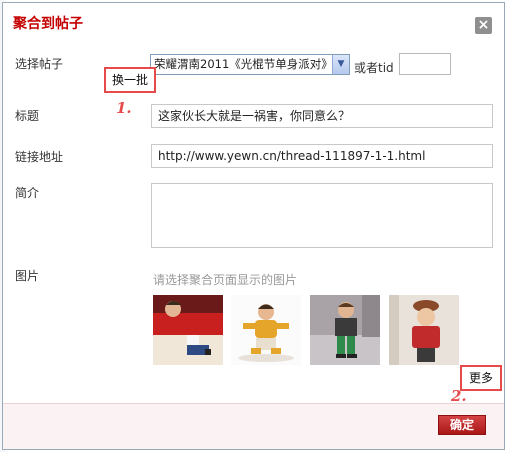  What do you see at coordinates (39, 157) in the screenshot?
I see `link-label: 链接地址` at bounding box center [39, 157].